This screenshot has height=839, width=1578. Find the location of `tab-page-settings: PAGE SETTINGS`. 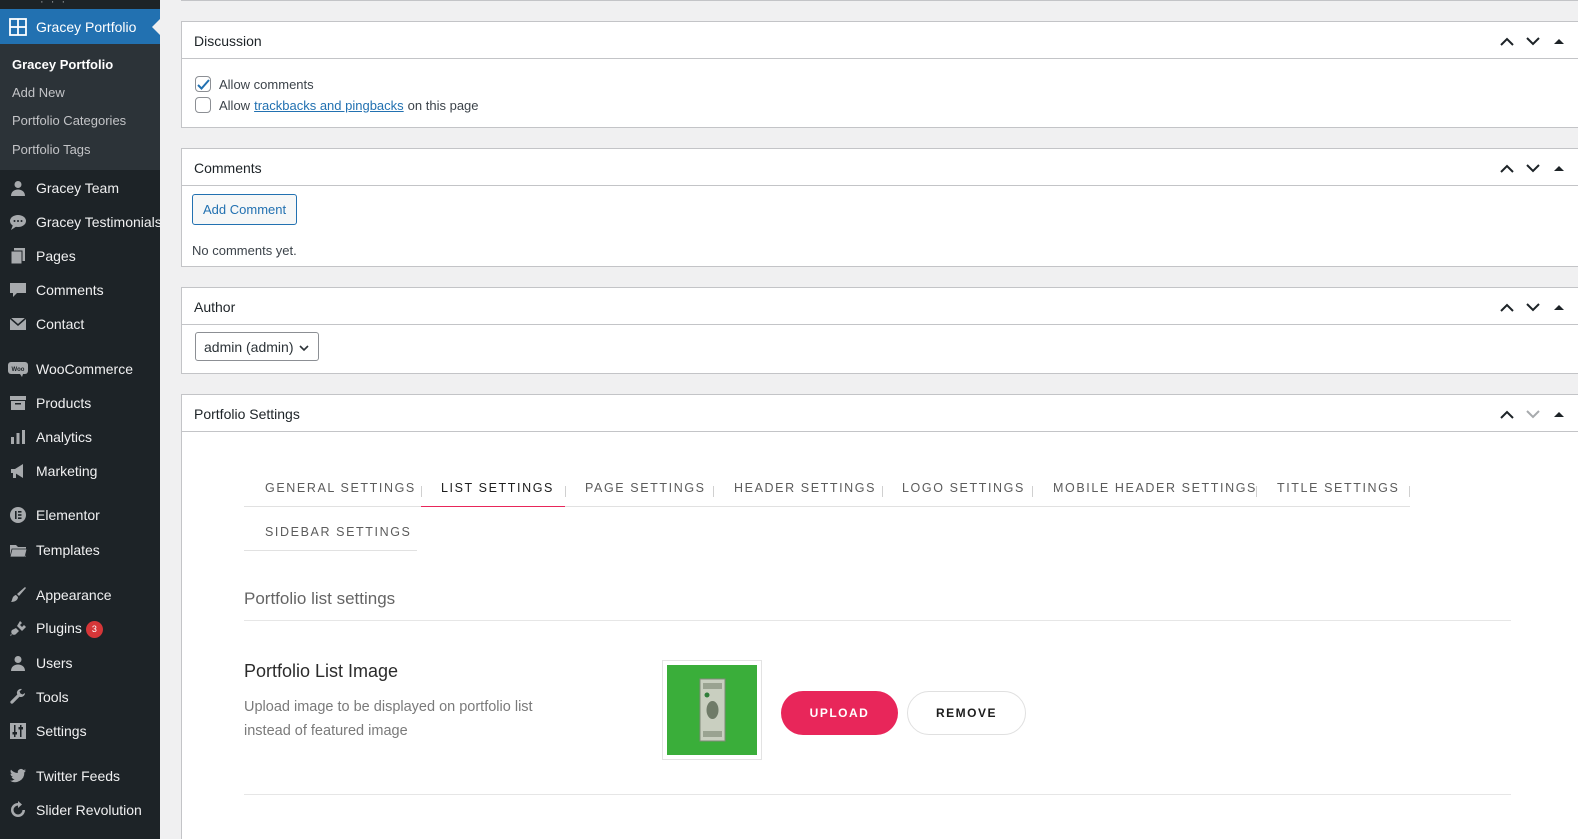

tab-page-settings: PAGE SETTINGS is located at coordinates (645, 494).